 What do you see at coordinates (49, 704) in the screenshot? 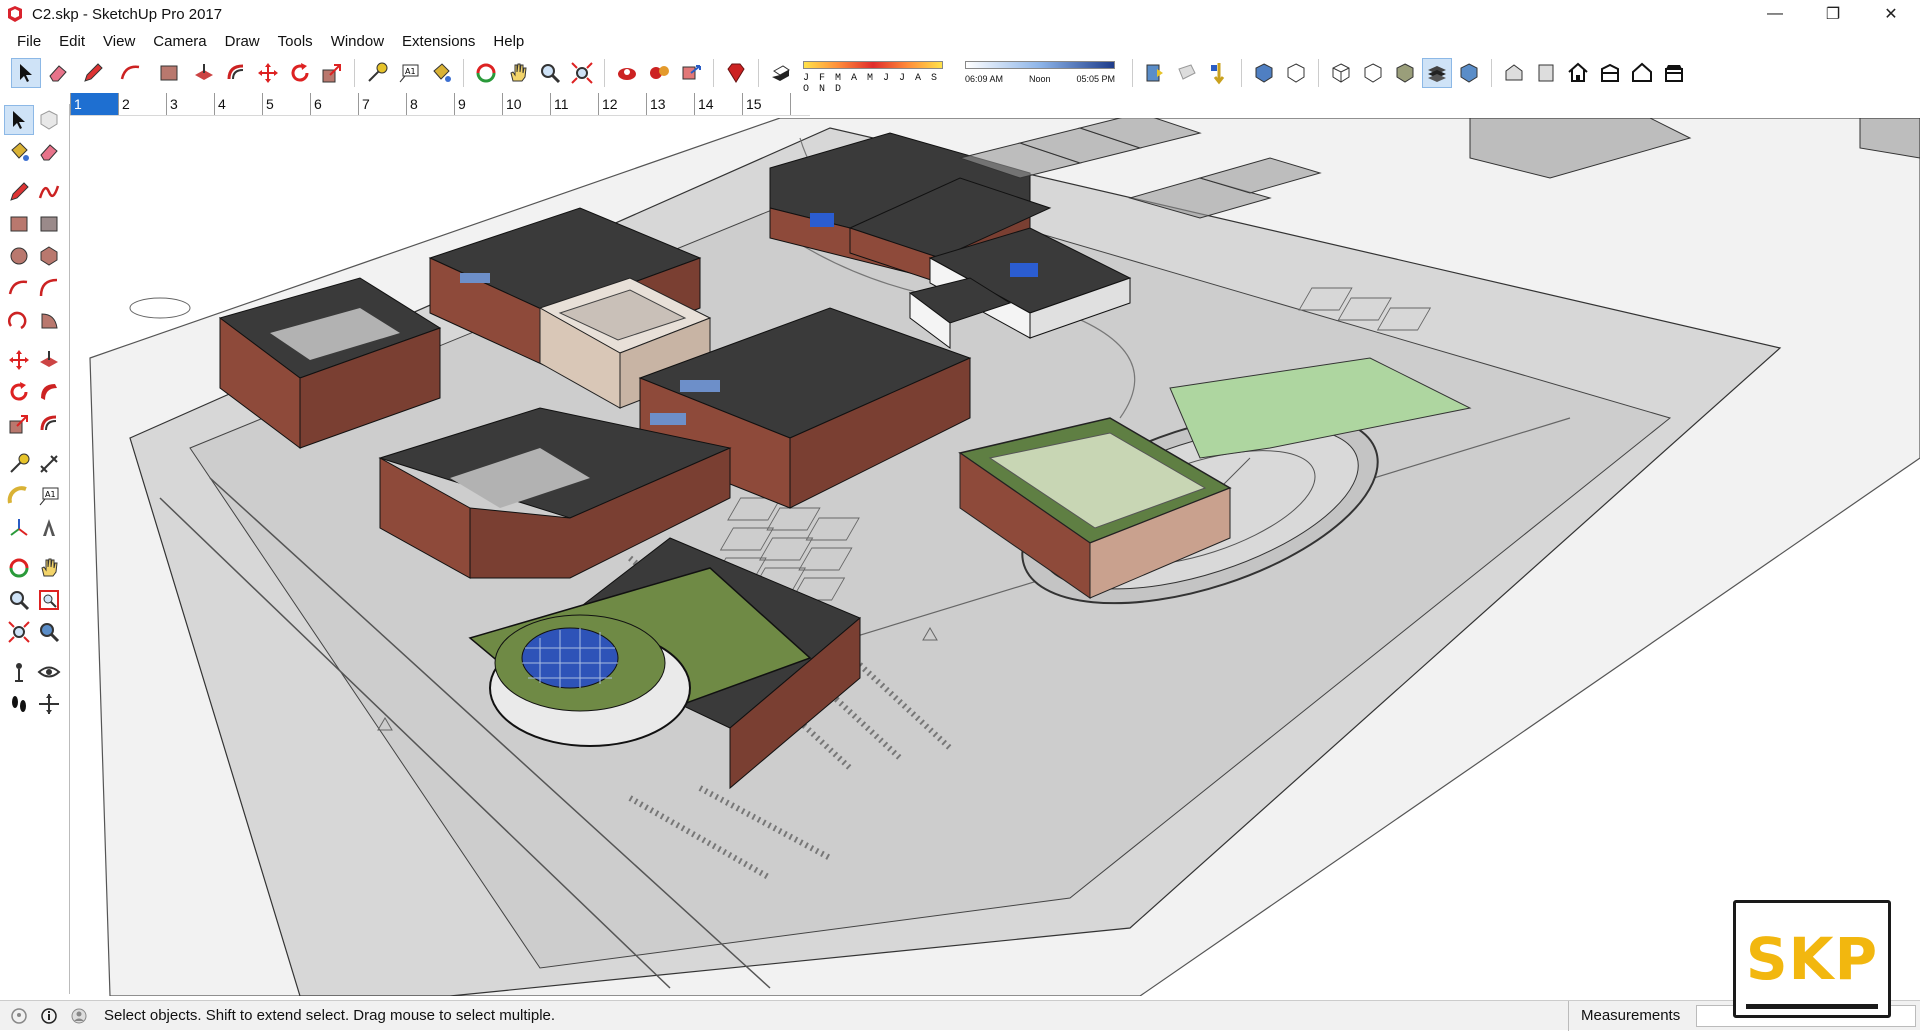
I see `section-plane-tool` at bounding box center [49, 704].